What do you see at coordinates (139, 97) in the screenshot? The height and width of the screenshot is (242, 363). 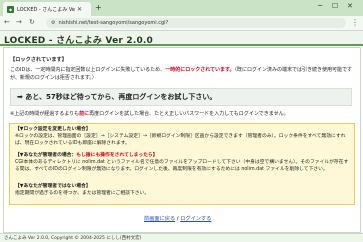 I see `wait-suffix: ほど待ってから、再度ログインをお試し下さい。` at bounding box center [139, 97].